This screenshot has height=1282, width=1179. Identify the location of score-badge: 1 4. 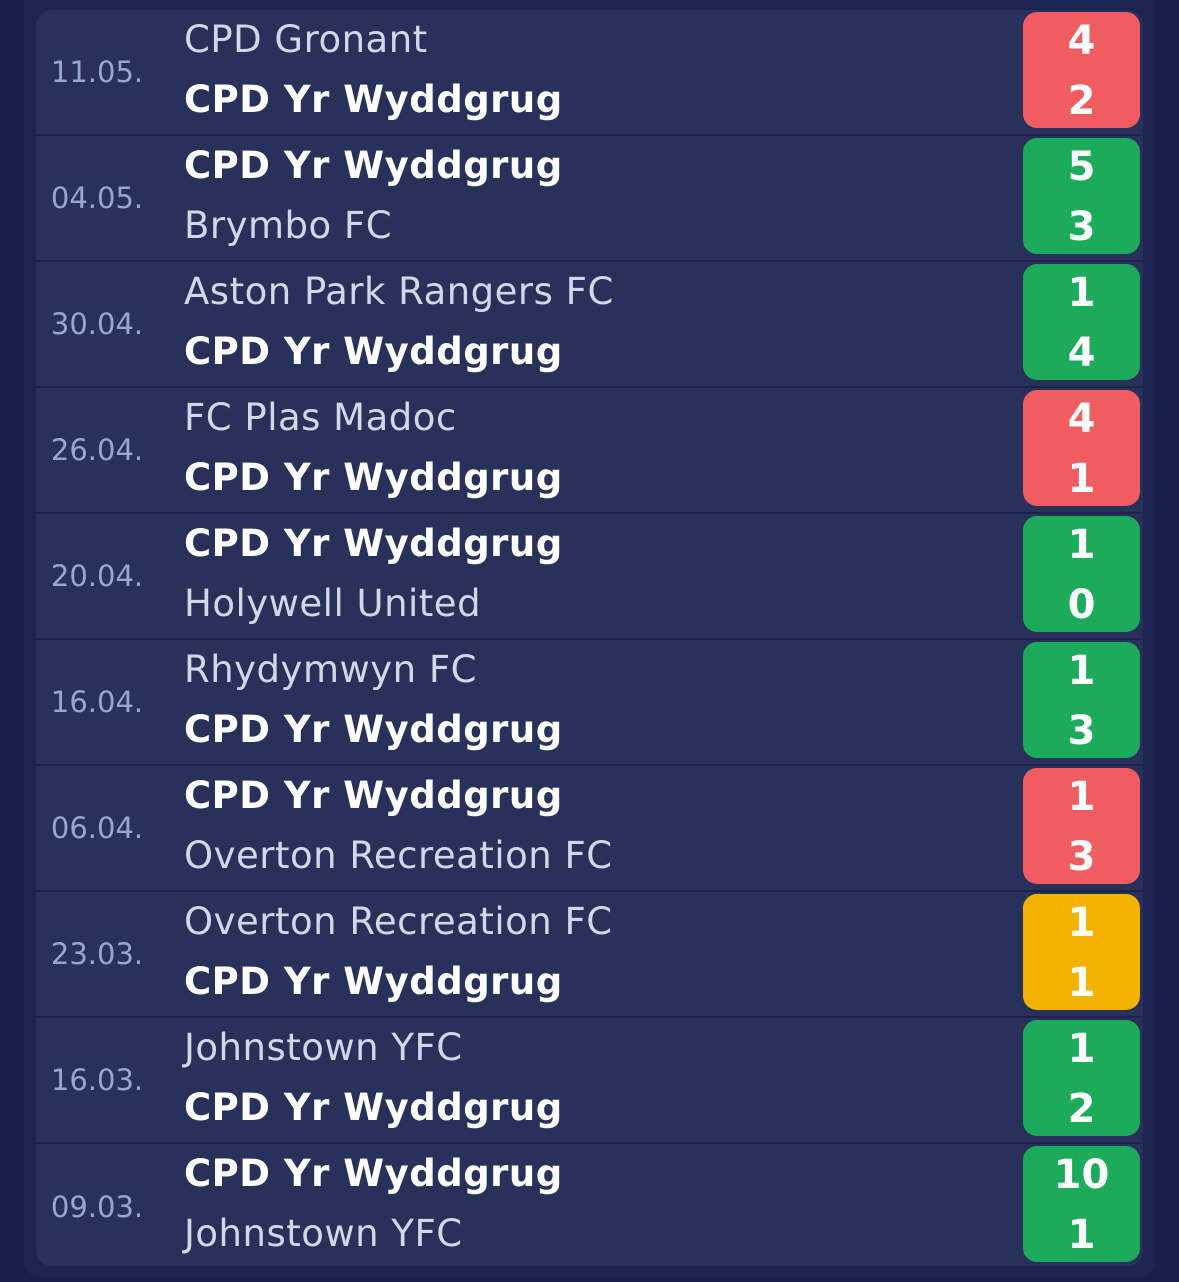
(1081, 322).